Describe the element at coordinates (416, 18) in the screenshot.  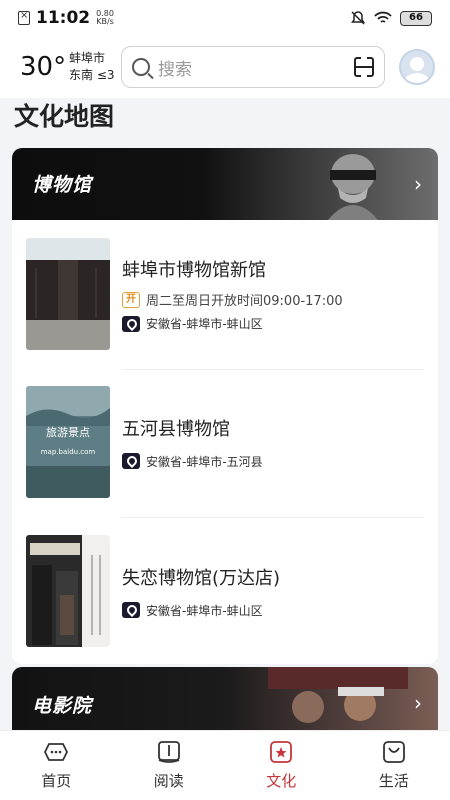
I see `battery-indicator: 66` at that location.